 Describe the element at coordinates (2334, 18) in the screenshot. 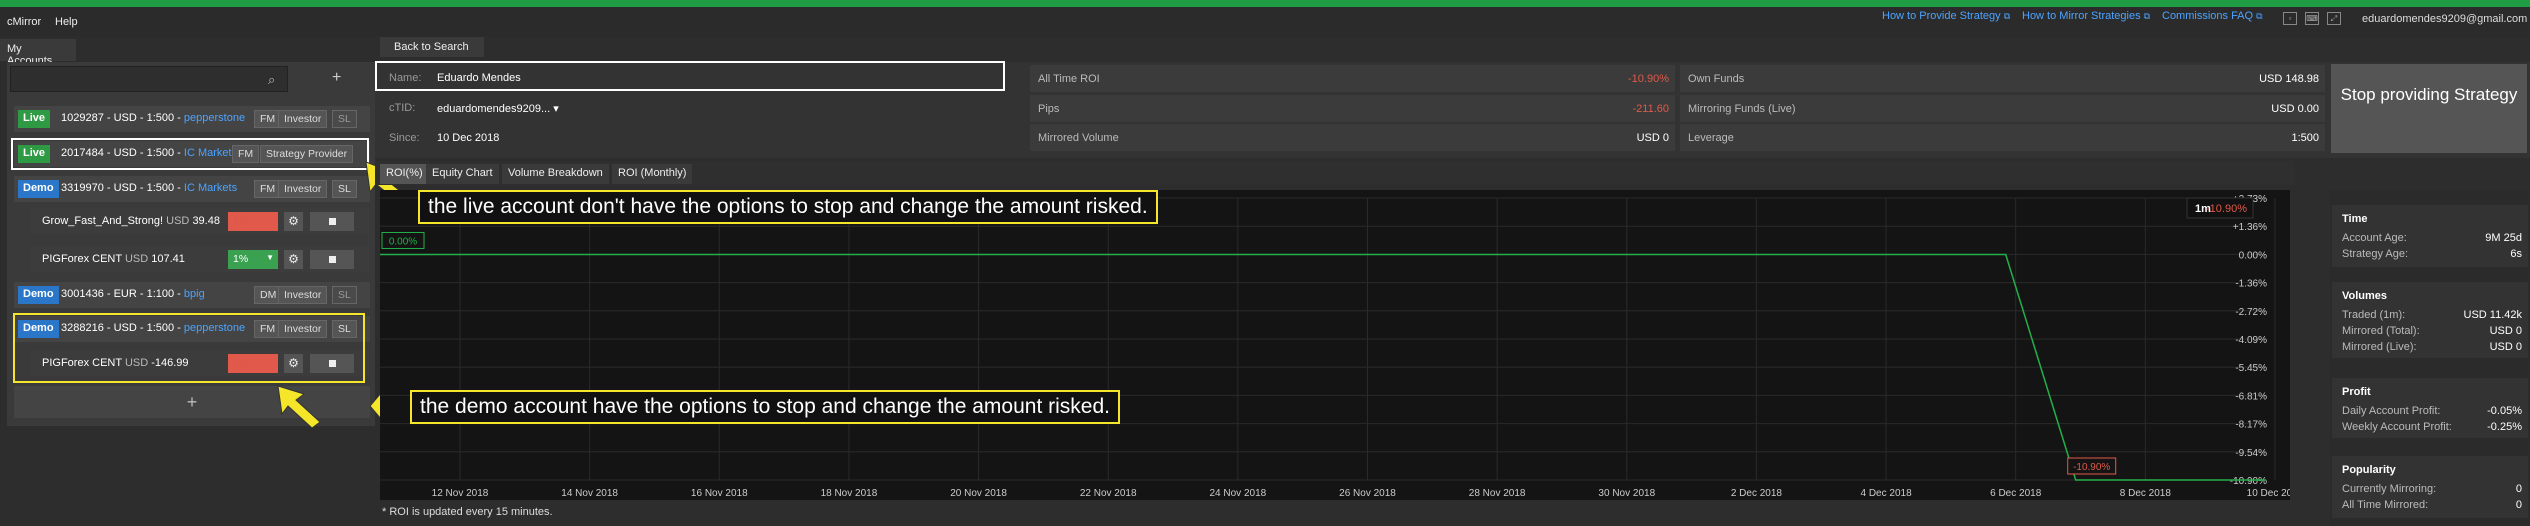

I see `expand-icon: ⤢` at that location.